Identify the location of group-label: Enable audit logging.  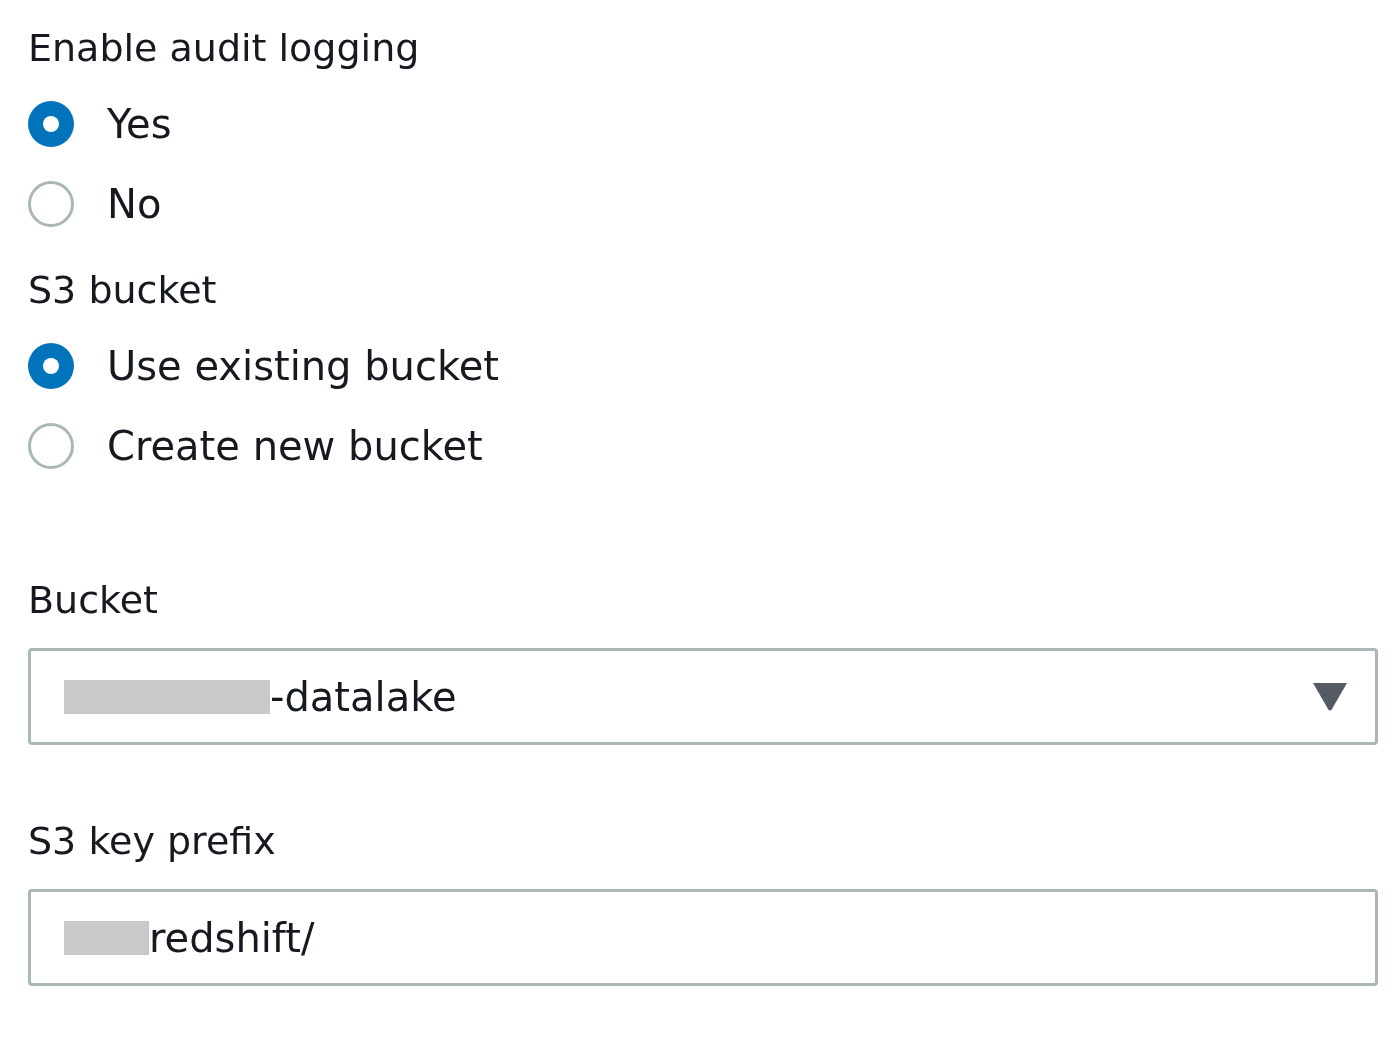
(224, 48).